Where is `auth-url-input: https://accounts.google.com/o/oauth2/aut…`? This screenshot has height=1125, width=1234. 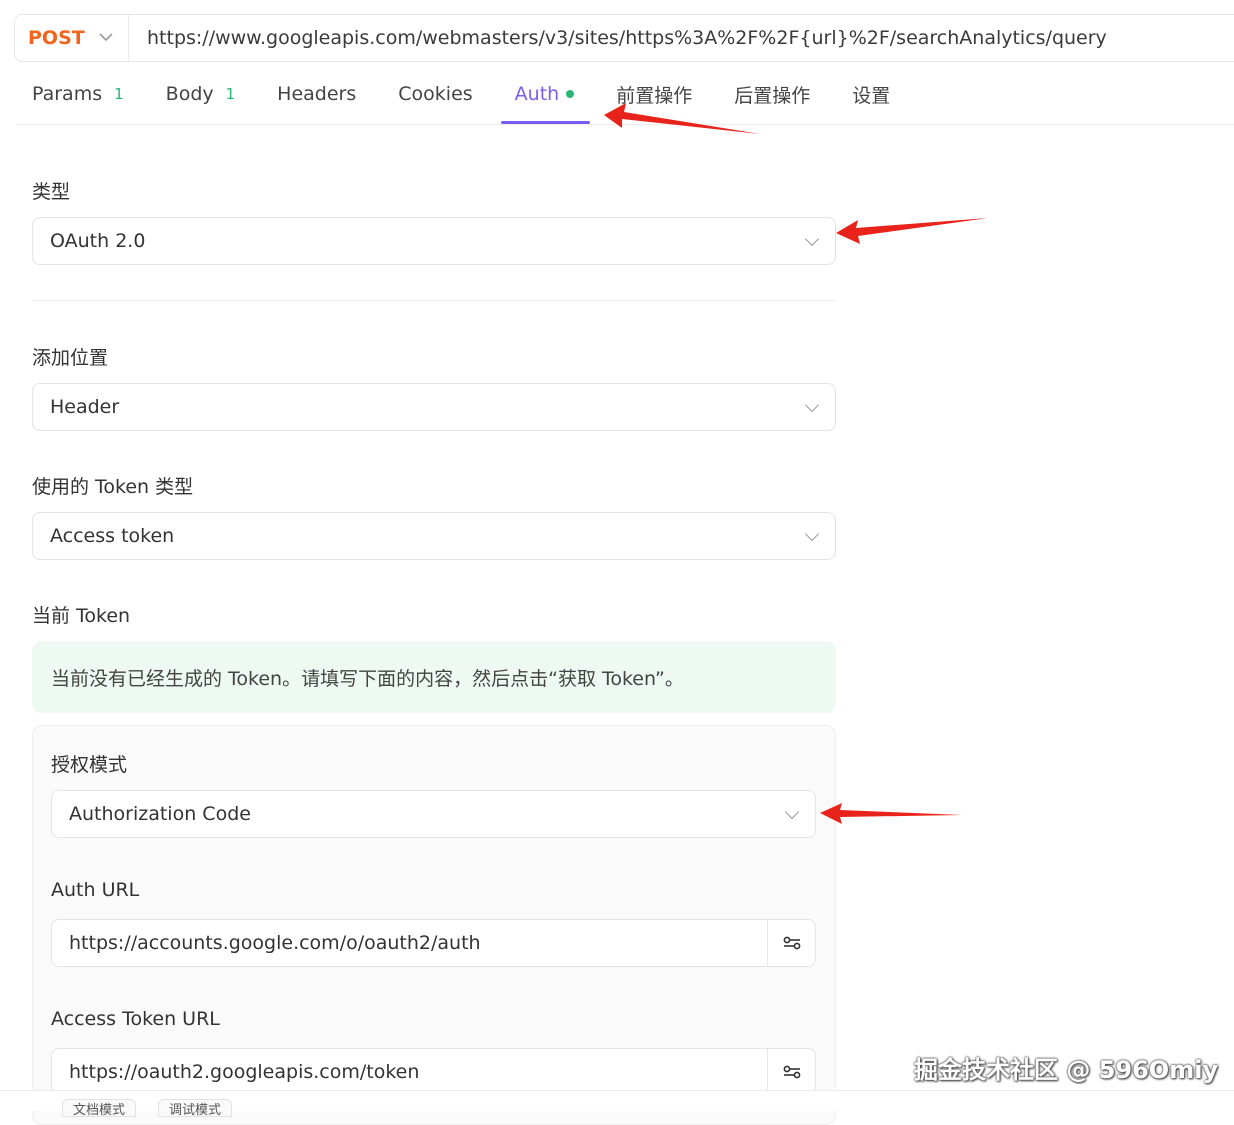 auth-url-input: https://accounts.google.com/o/oauth2/aut… is located at coordinates (433, 943).